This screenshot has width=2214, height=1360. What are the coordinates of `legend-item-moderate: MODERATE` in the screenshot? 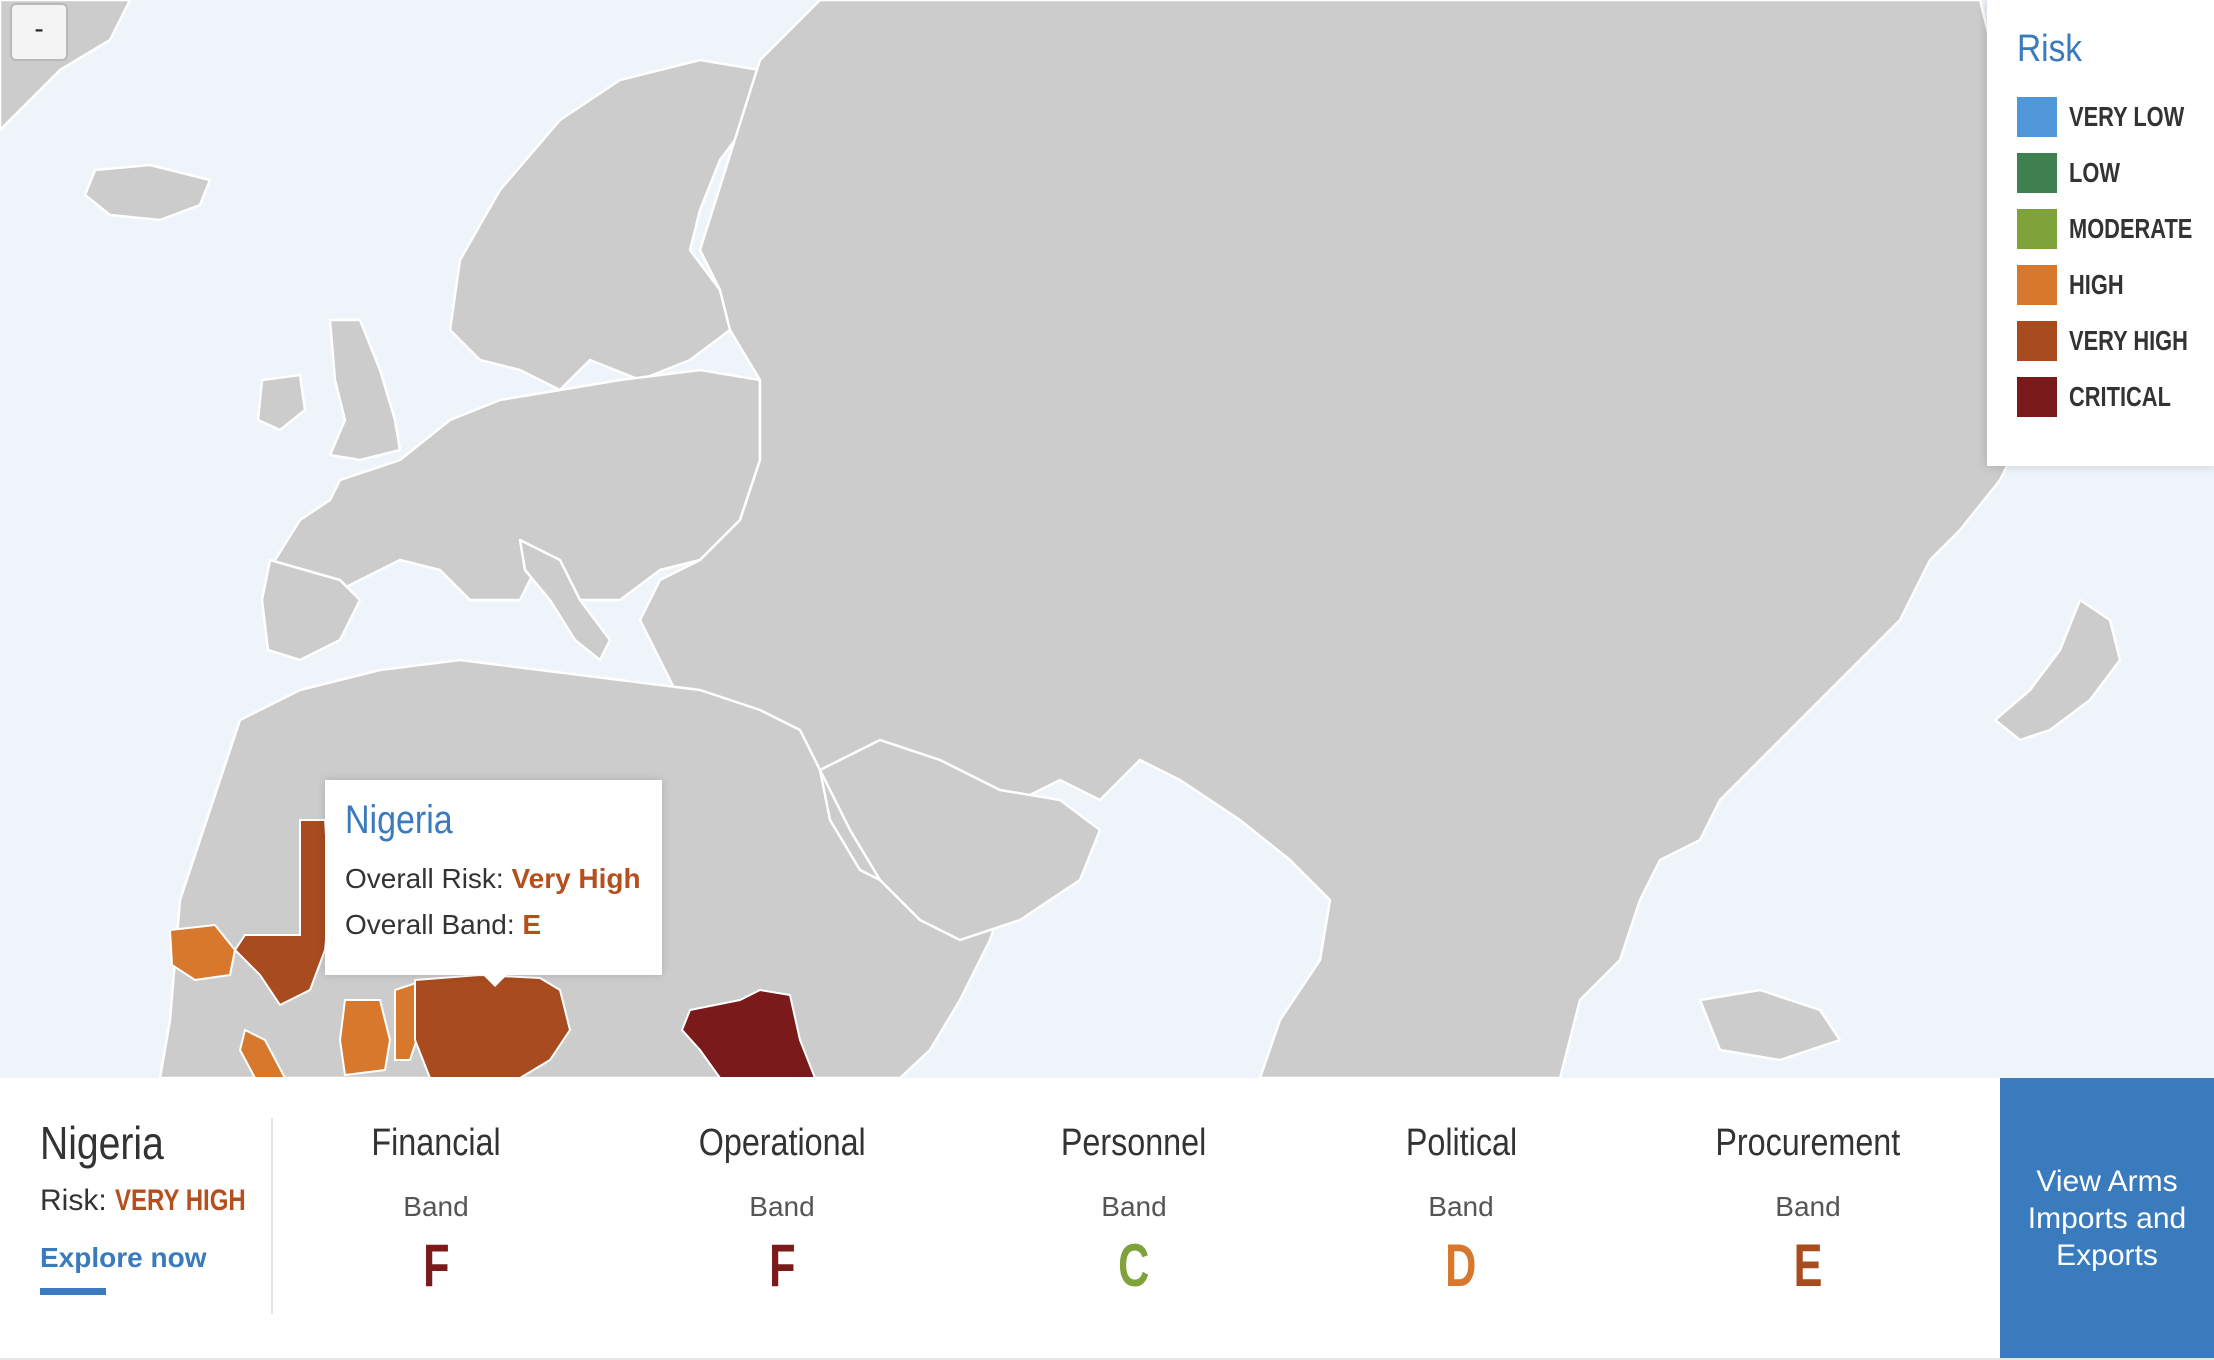 It's located at (2115, 229).